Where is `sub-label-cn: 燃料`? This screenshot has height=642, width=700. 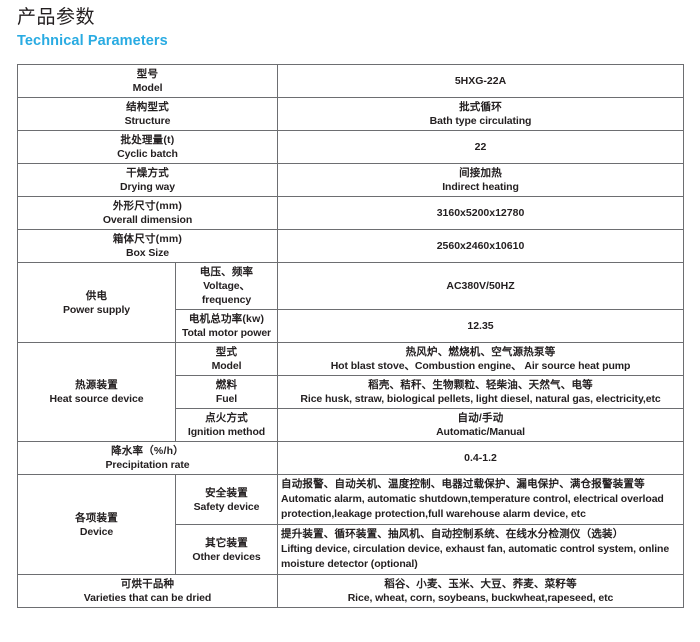 sub-label-cn: 燃料 is located at coordinates (226, 385).